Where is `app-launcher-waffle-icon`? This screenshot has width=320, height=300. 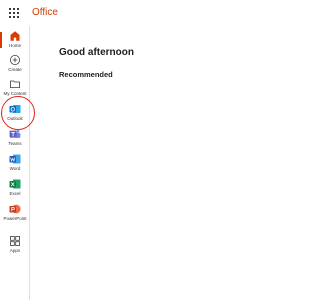
app-launcher-waffle-icon is located at coordinates (14, 13).